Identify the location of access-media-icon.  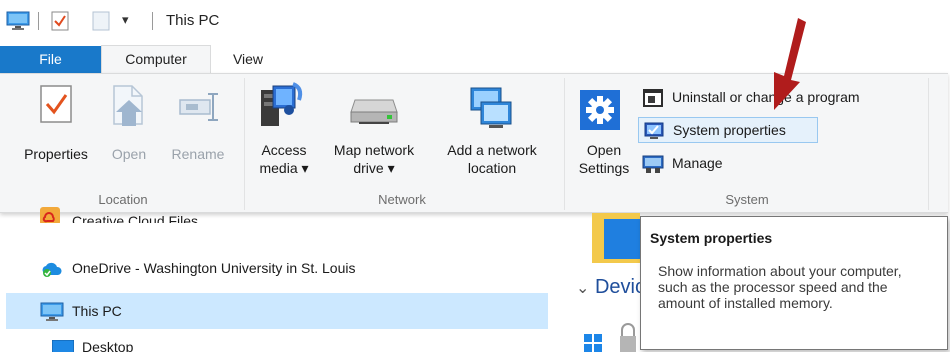
(283, 107).